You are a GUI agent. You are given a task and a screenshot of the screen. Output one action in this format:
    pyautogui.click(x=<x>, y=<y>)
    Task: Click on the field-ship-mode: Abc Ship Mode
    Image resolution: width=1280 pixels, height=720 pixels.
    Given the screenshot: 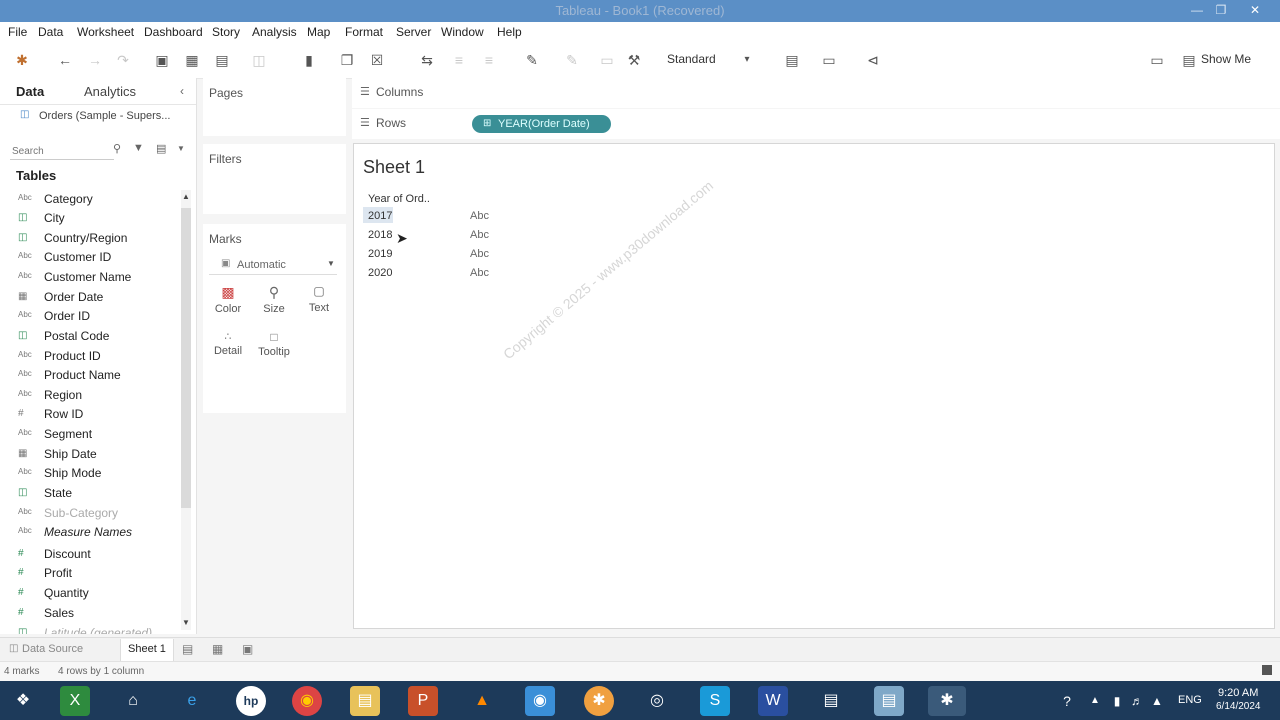 What is the action you would take?
    pyautogui.click(x=90, y=474)
    